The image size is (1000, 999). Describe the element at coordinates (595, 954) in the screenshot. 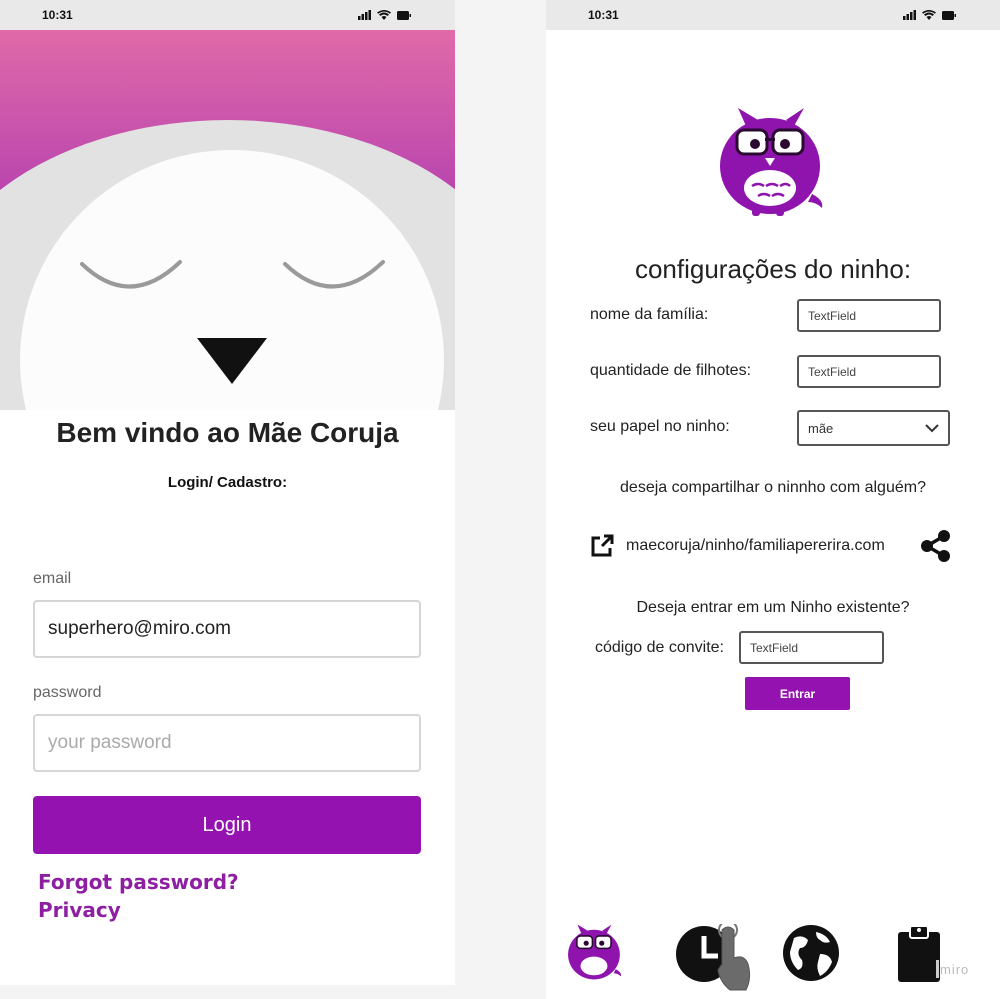

I see `nav-owl-icon` at that location.